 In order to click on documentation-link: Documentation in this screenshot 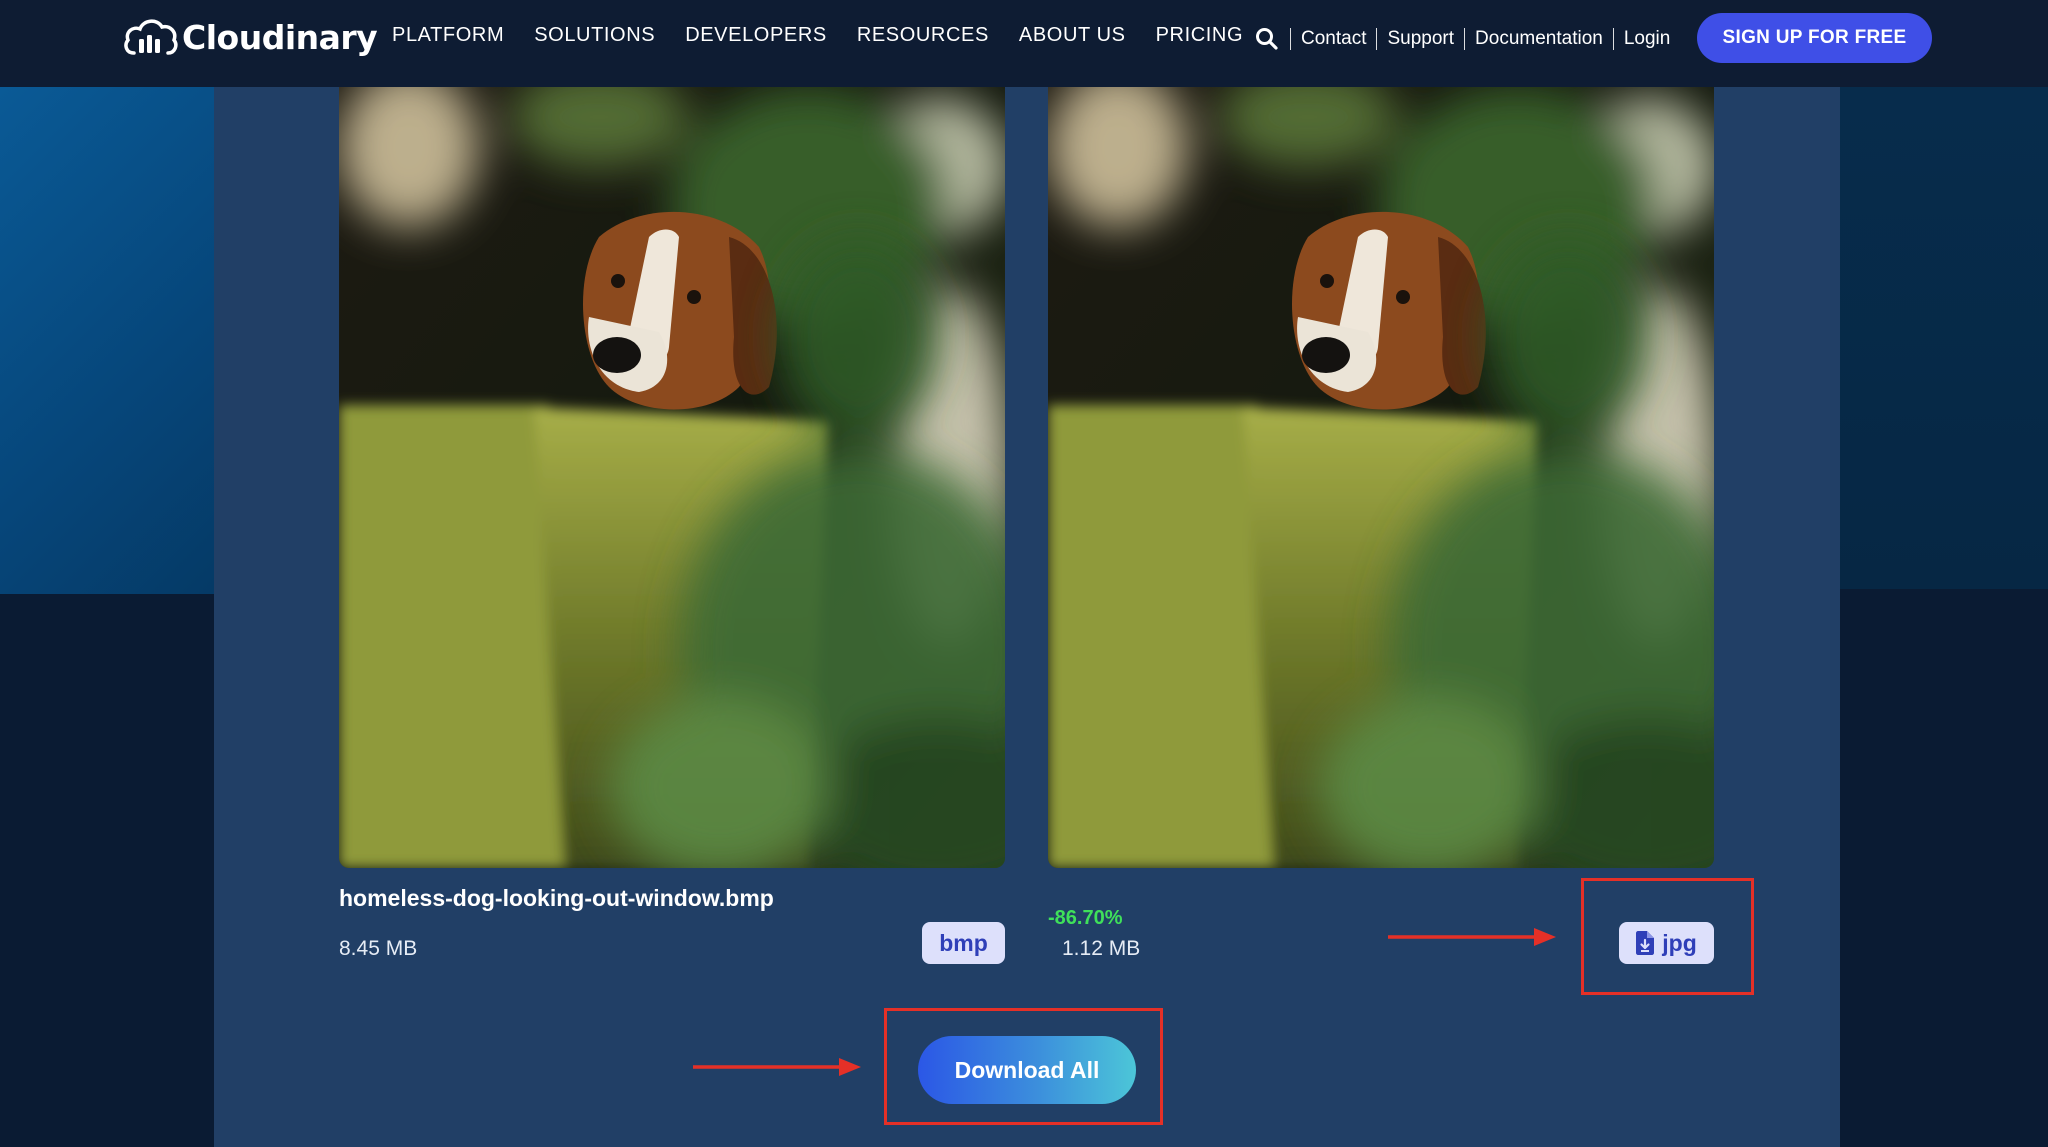, I will do `click(1539, 39)`.